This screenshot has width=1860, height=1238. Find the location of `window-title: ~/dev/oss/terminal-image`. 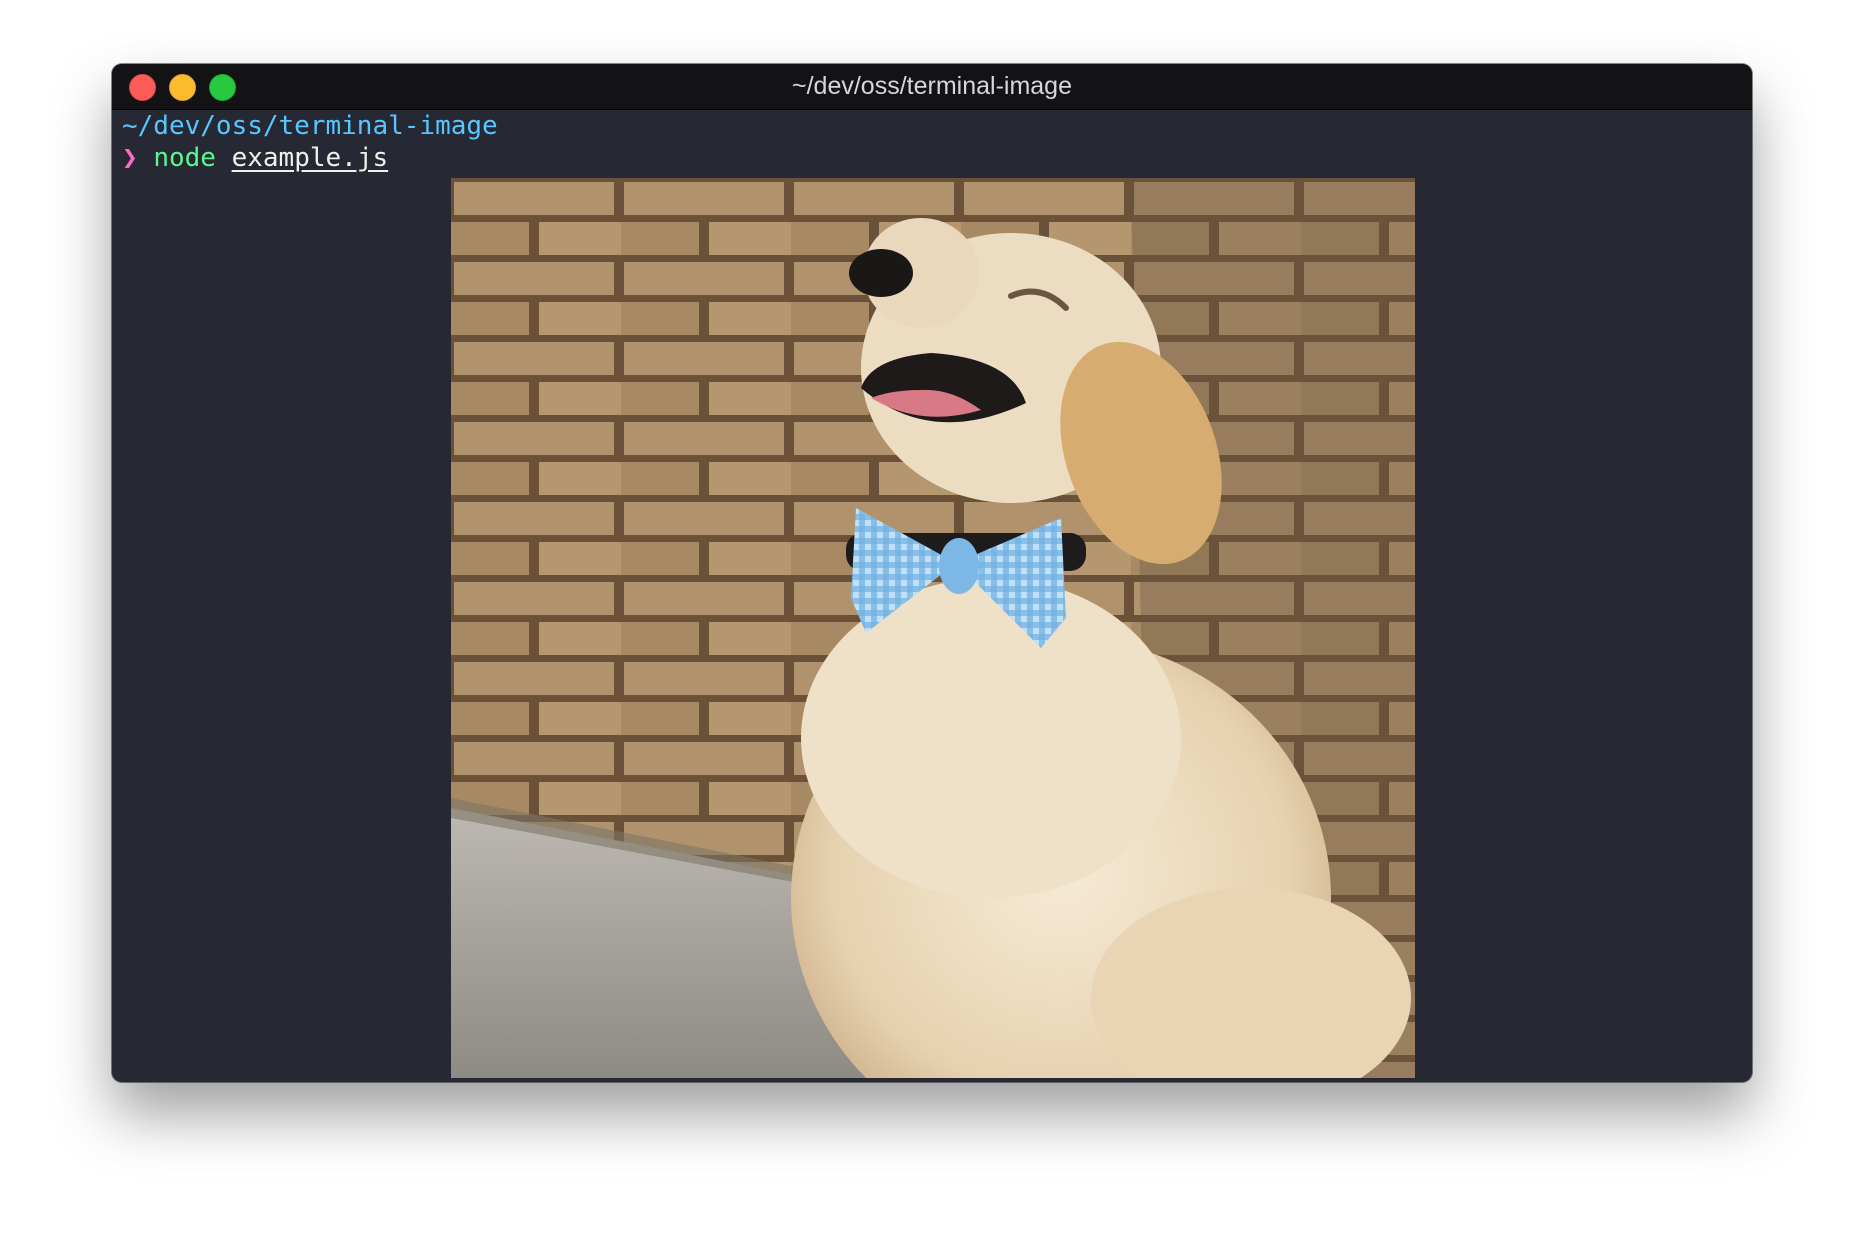

window-title: ~/dev/oss/terminal-image is located at coordinates (932, 86).